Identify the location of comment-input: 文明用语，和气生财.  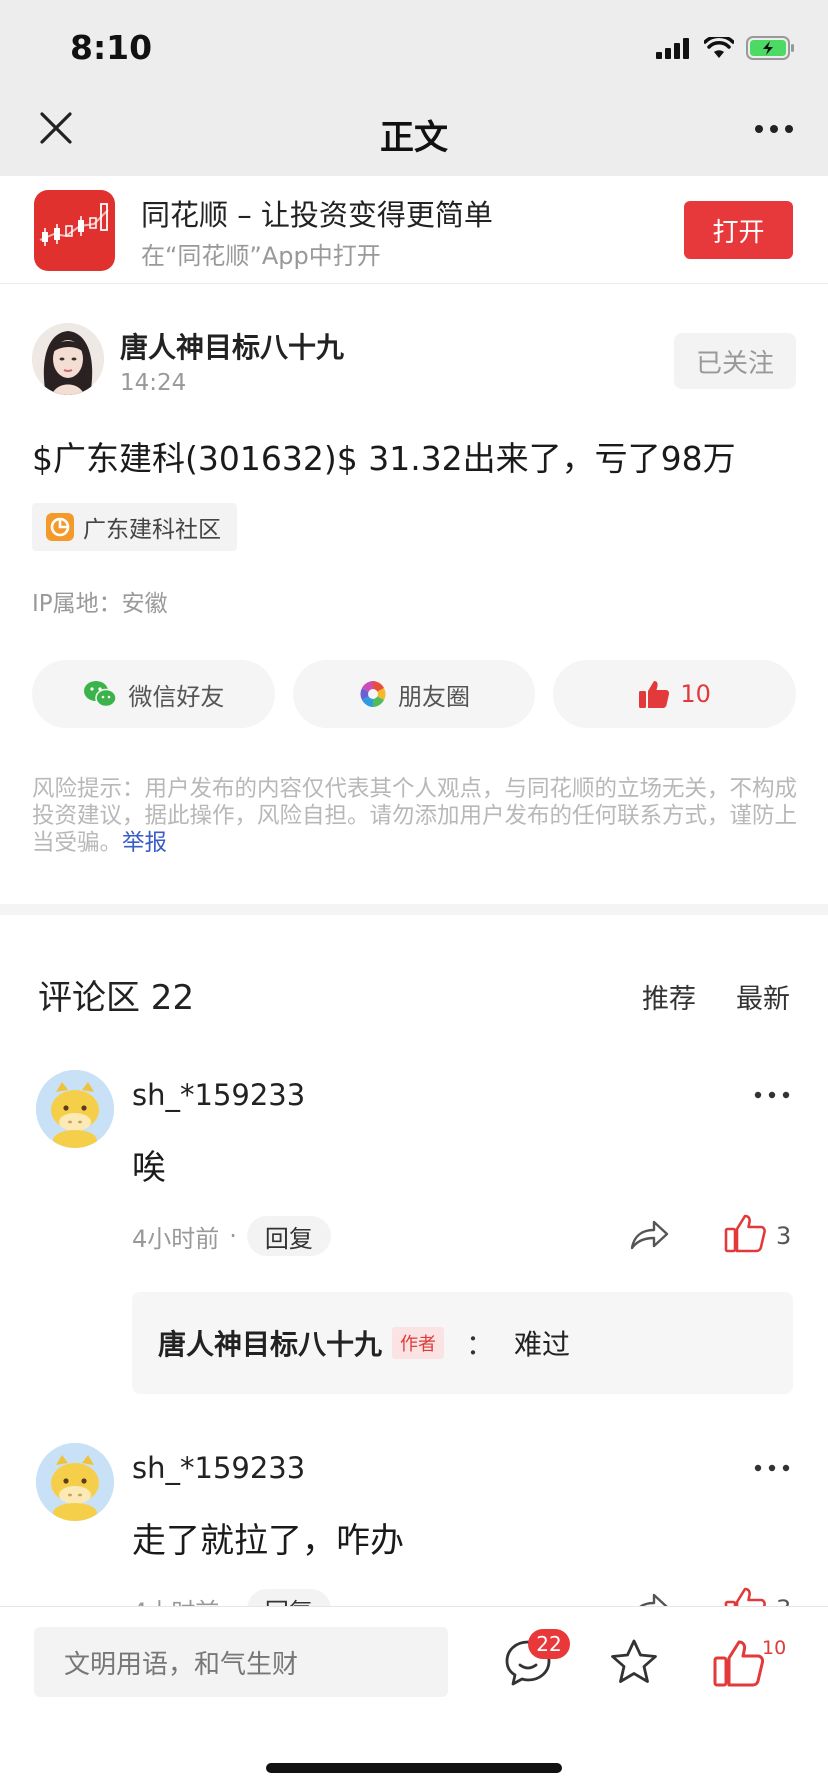
(241, 1662).